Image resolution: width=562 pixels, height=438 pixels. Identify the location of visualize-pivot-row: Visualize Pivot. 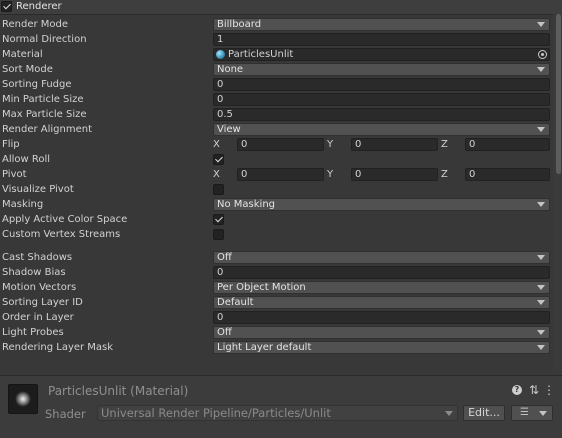
(281, 189).